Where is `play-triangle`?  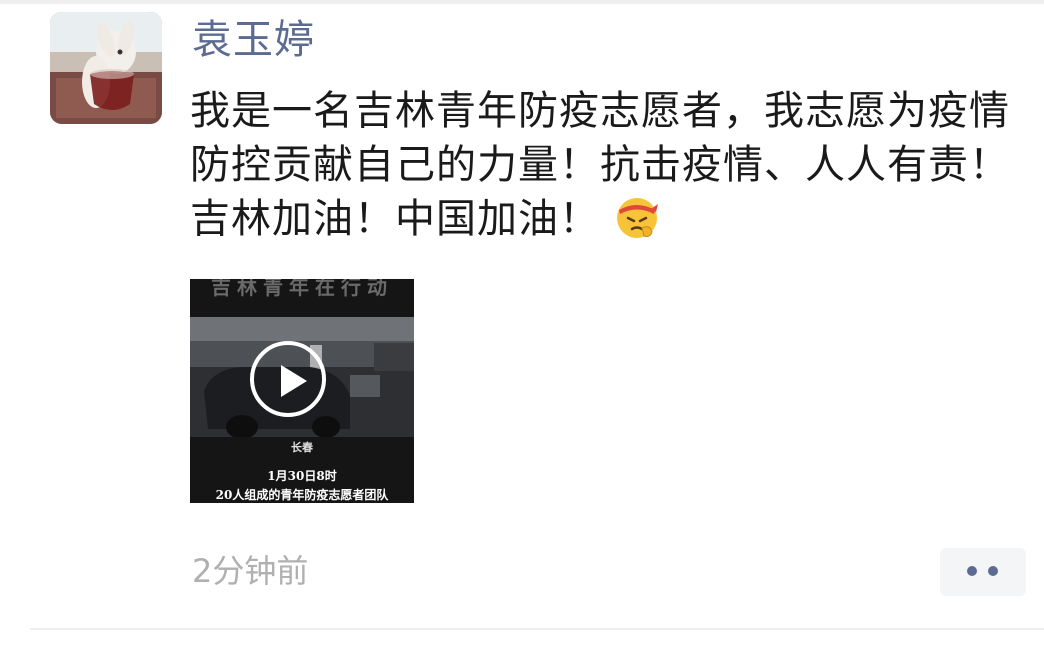
play-triangle is located at coordinates (294, 381).